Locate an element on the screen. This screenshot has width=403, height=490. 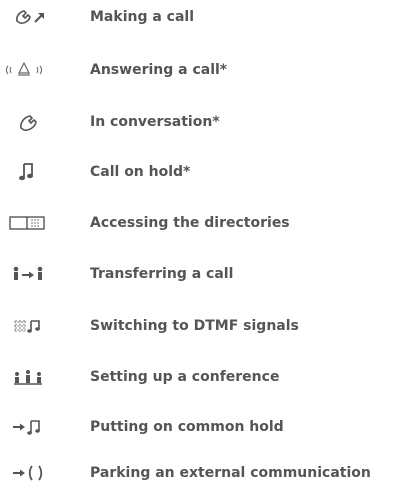
item-label: Call on hold* is located at coordinates (140, 172).